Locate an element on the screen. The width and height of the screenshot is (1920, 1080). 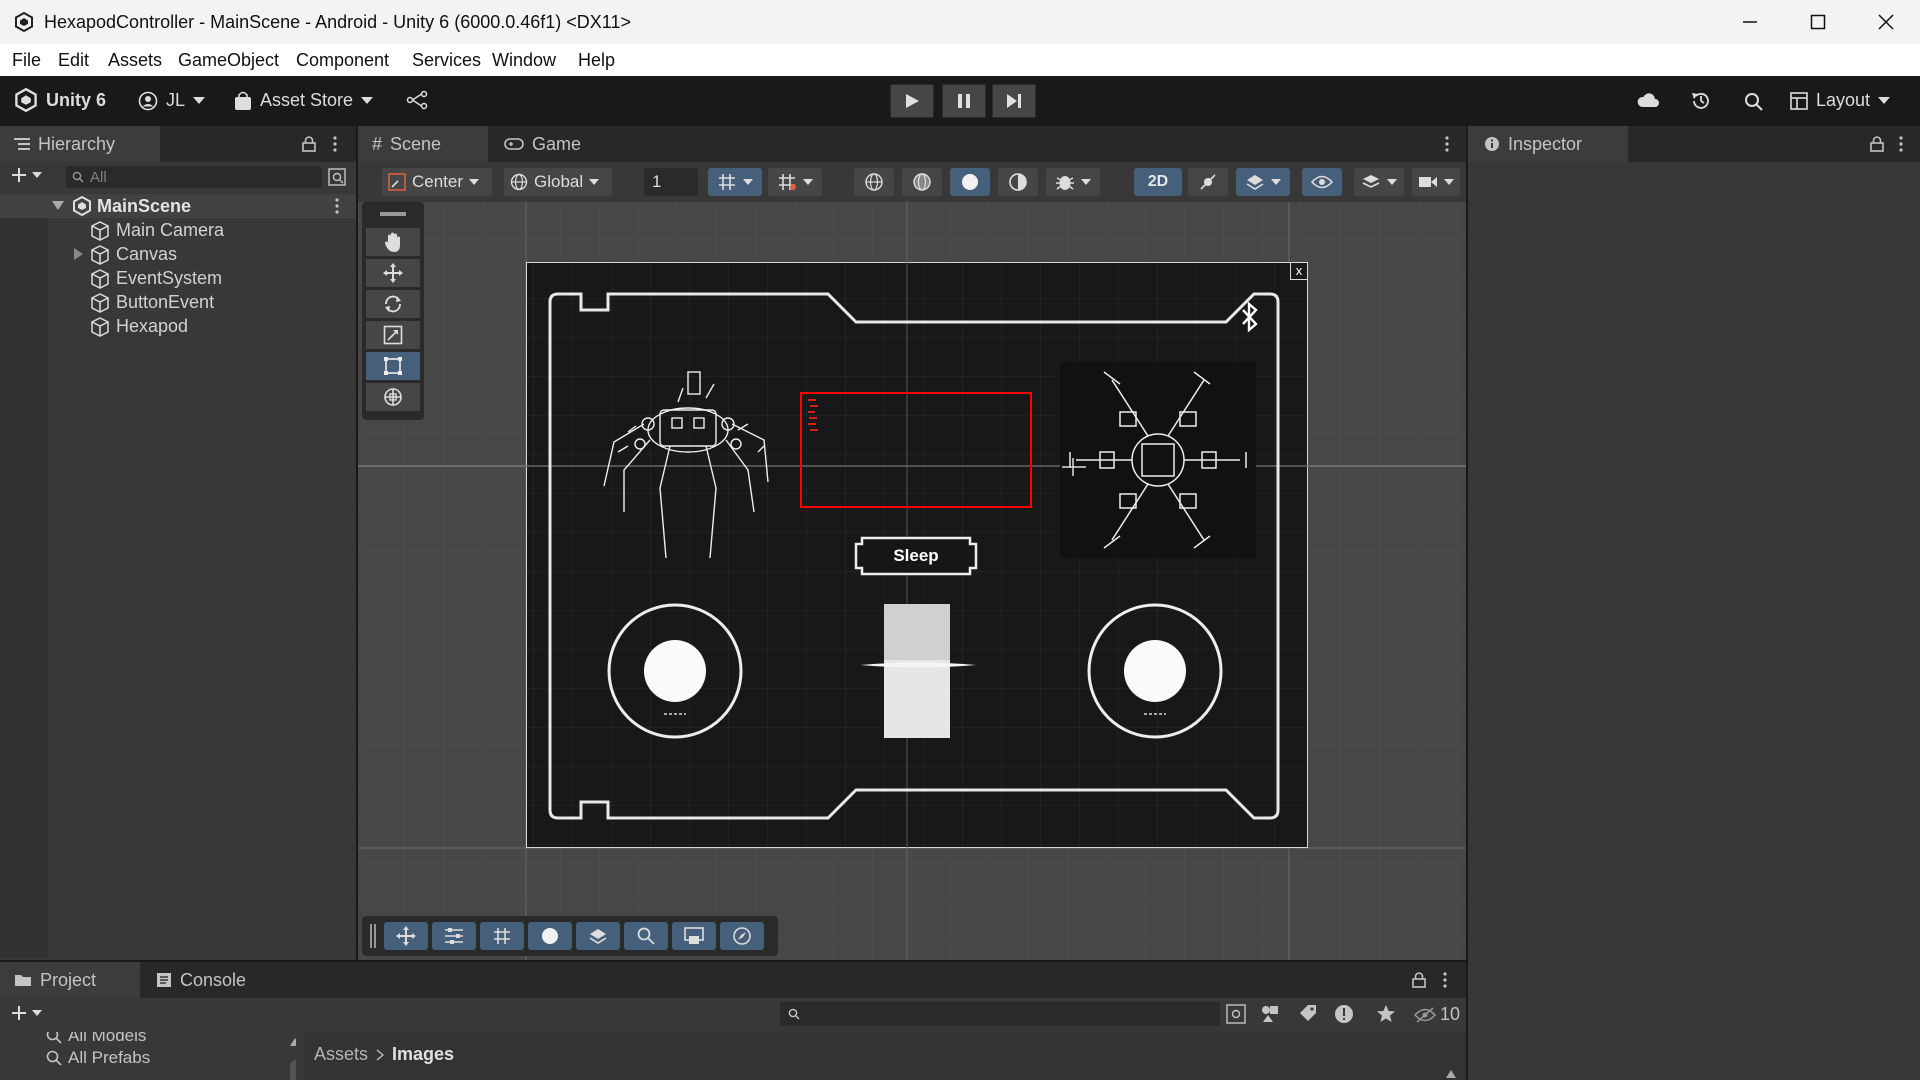
rotate-tool-button is located at coordinates (393, 304).